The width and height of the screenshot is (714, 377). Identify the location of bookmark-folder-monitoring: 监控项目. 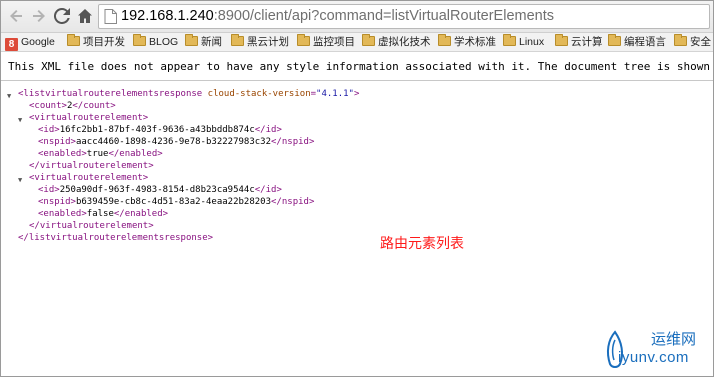
(326, 42).